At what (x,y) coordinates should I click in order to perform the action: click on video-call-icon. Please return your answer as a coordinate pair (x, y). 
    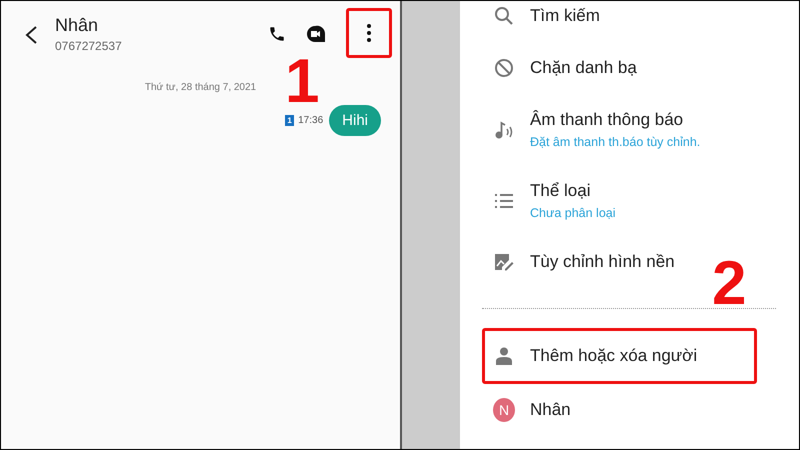
    Looking at the image, I should click on (316, 34).